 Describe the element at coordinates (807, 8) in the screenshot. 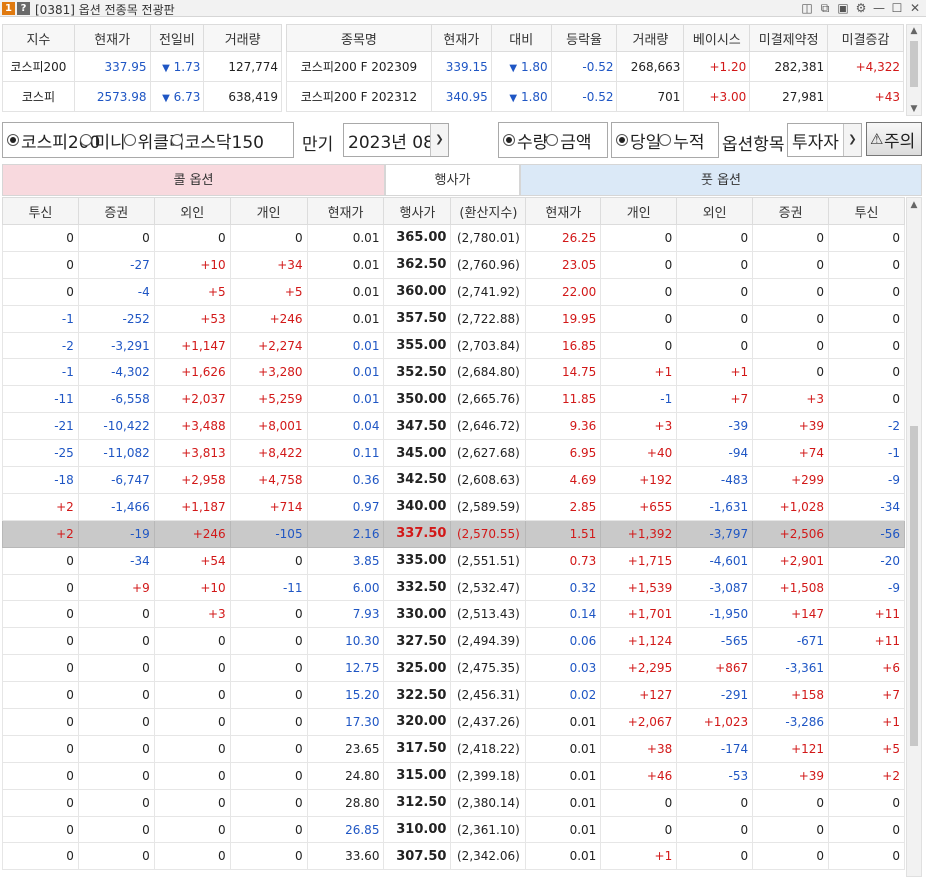

I see `document-icon: ◫` at that location.